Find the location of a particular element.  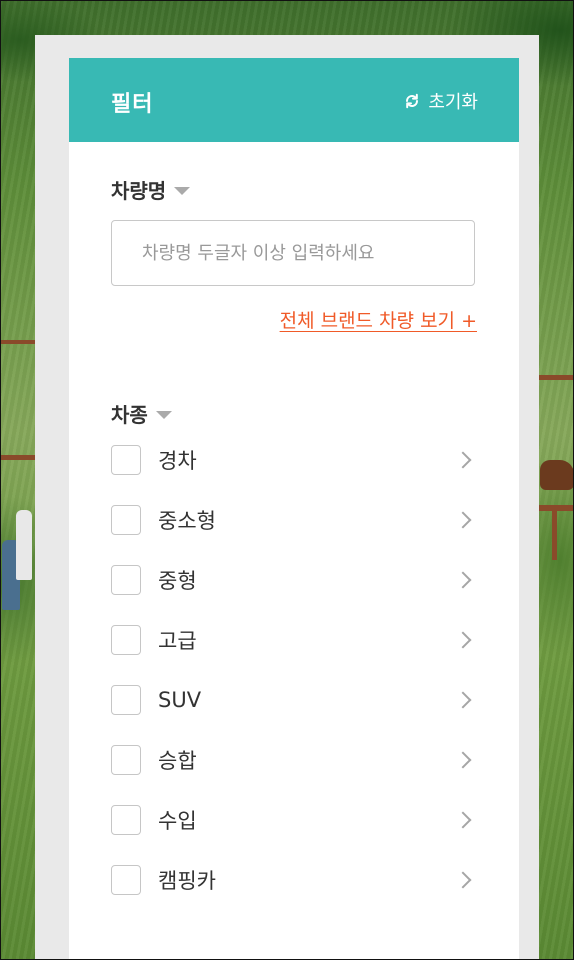

car-type-item-label: 경차 is located at coordinates (177, 461).